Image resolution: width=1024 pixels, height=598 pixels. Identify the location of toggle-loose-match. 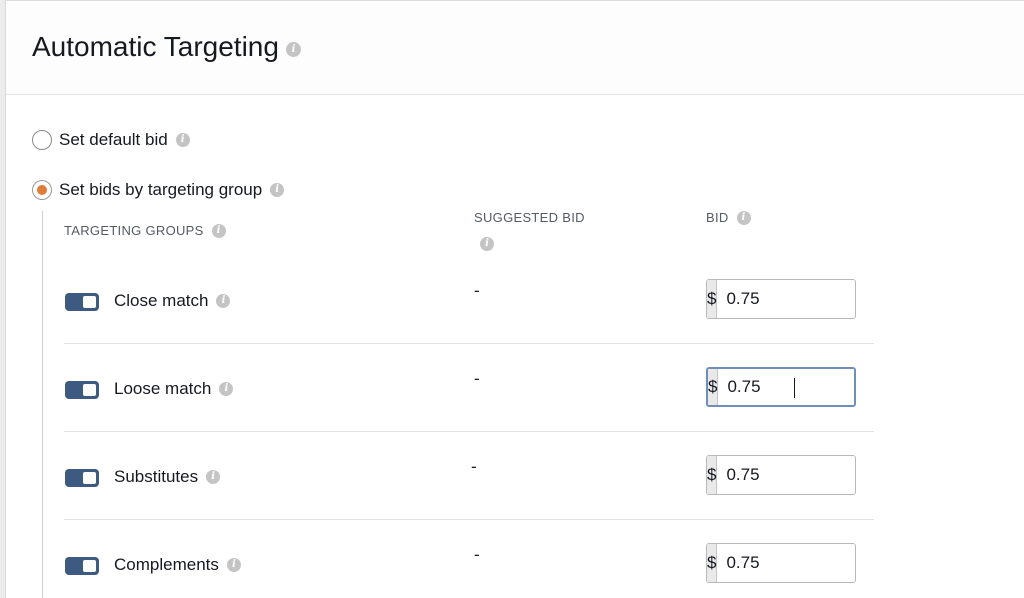
(82, 390).